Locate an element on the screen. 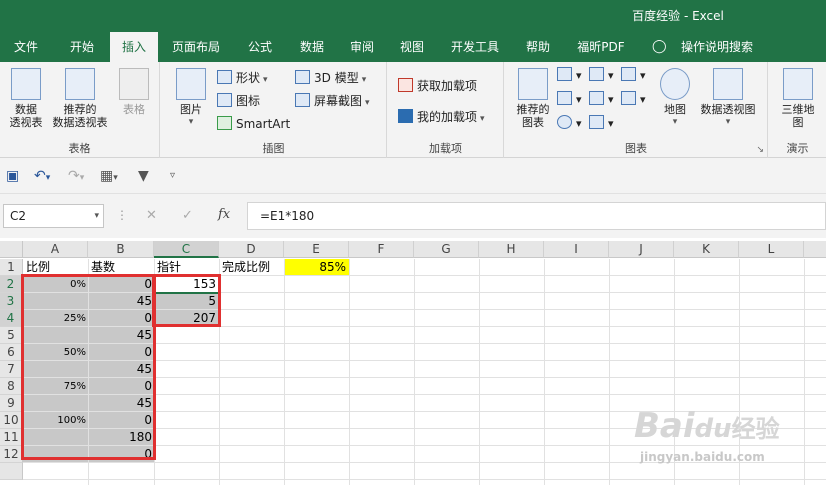 Image resolution: width=826 pixels, height=485 pixels. scatter-chart-button: ▾ is located at coordinates (601, 124).